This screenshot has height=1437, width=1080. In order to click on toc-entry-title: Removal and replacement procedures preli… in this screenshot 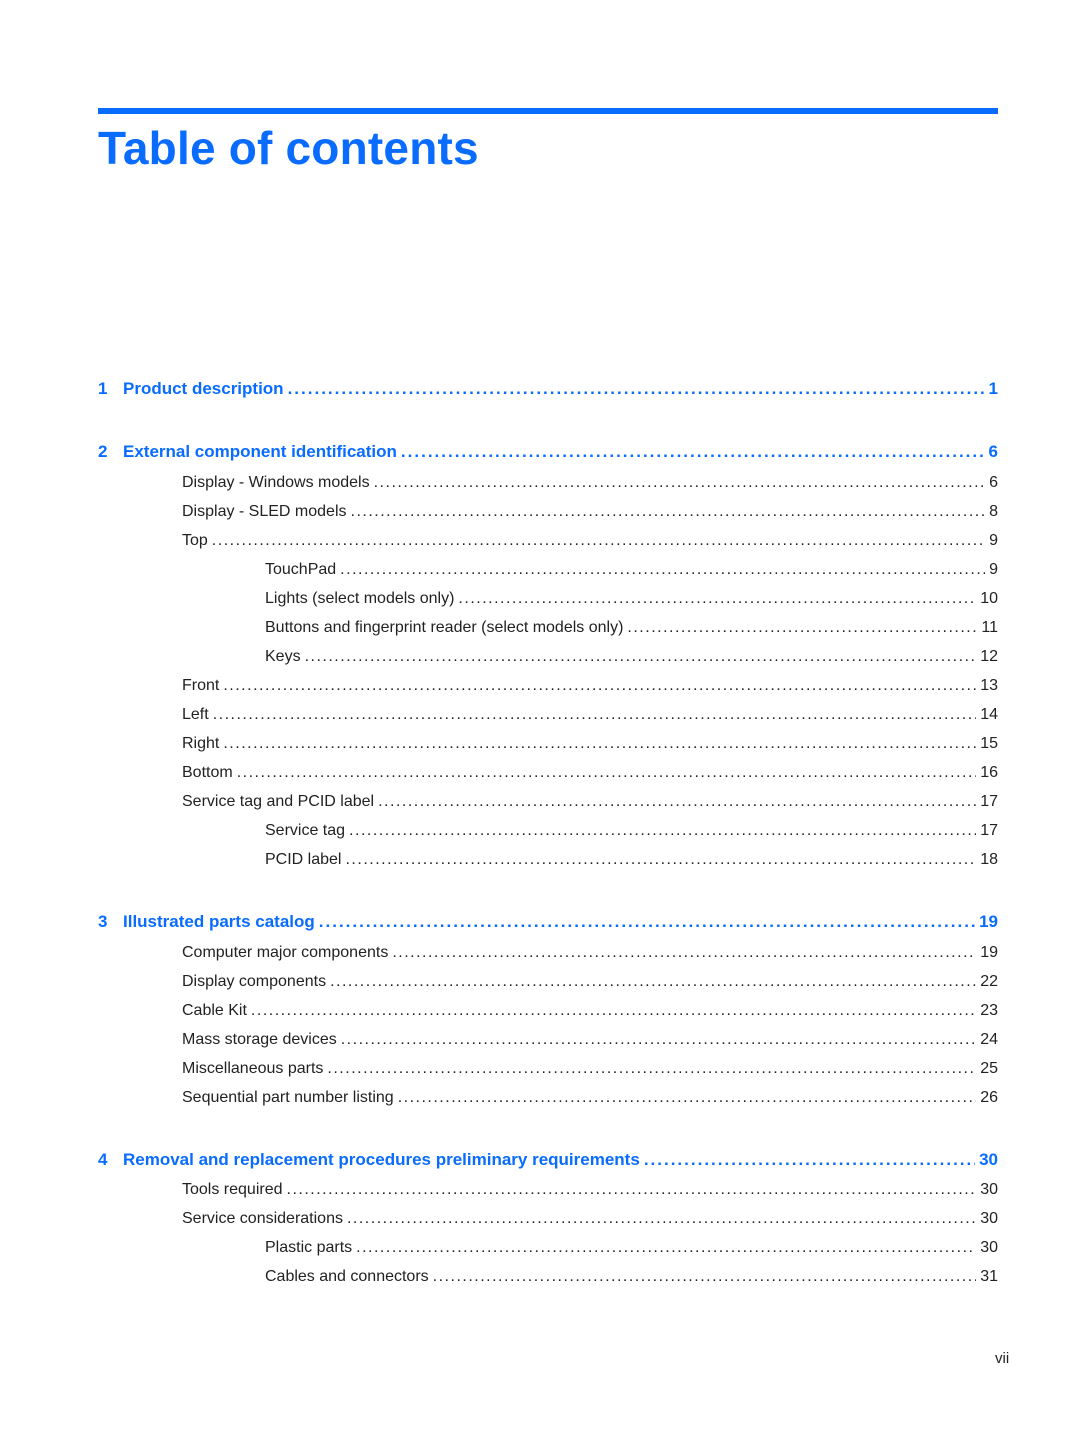, I will do `click(381, 1160)`.